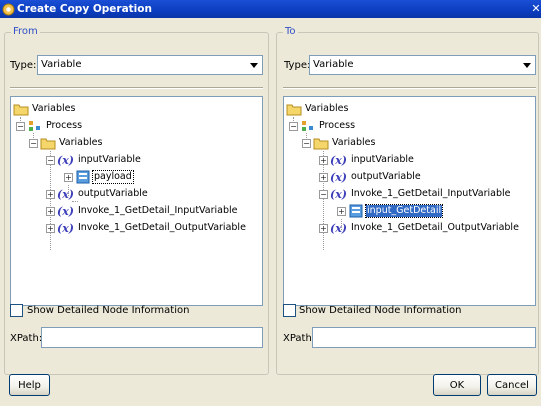 This screenshot has width=541, height=406. What do you see at coordinates (415, 194) in the screenshot?
I see `tree-node: − (x) Invoke_1_GetDetail_InputVariable` at bounding box center [415, 194].